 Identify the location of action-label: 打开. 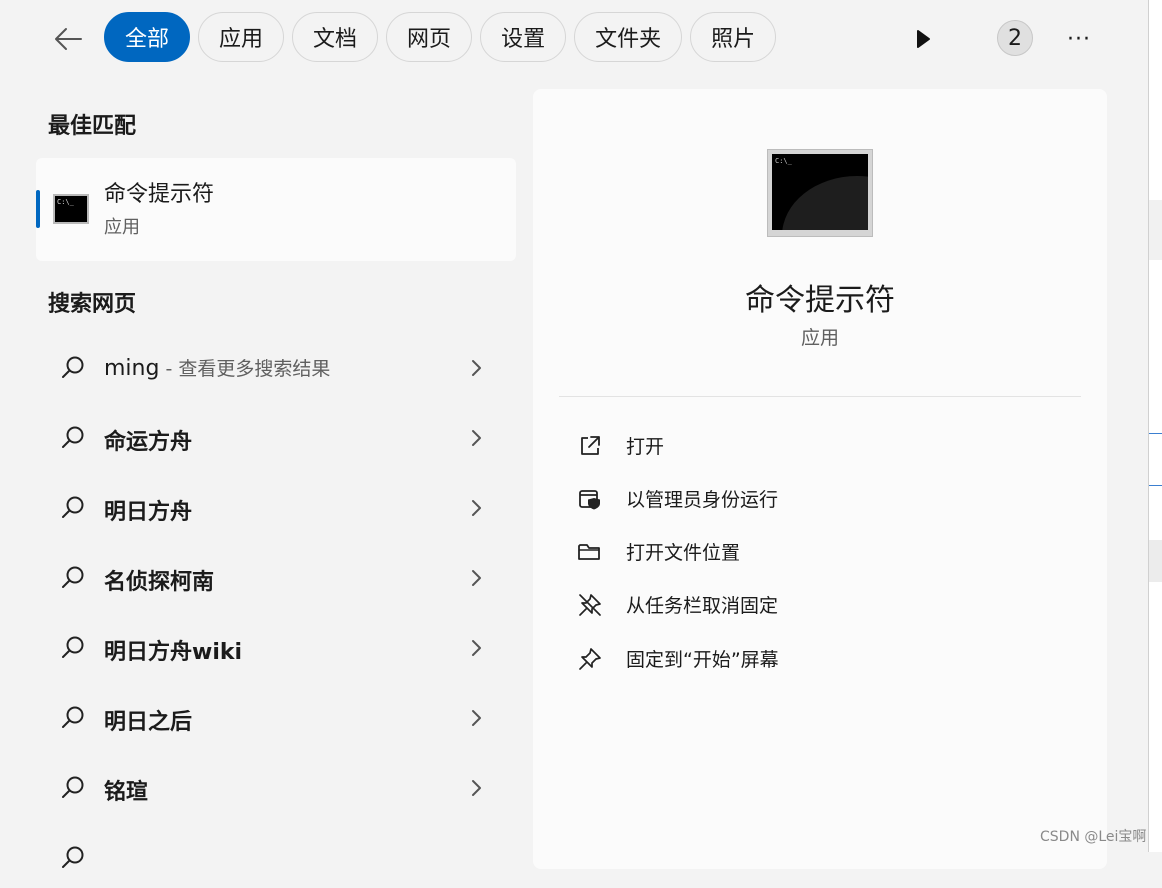
(645, 447).